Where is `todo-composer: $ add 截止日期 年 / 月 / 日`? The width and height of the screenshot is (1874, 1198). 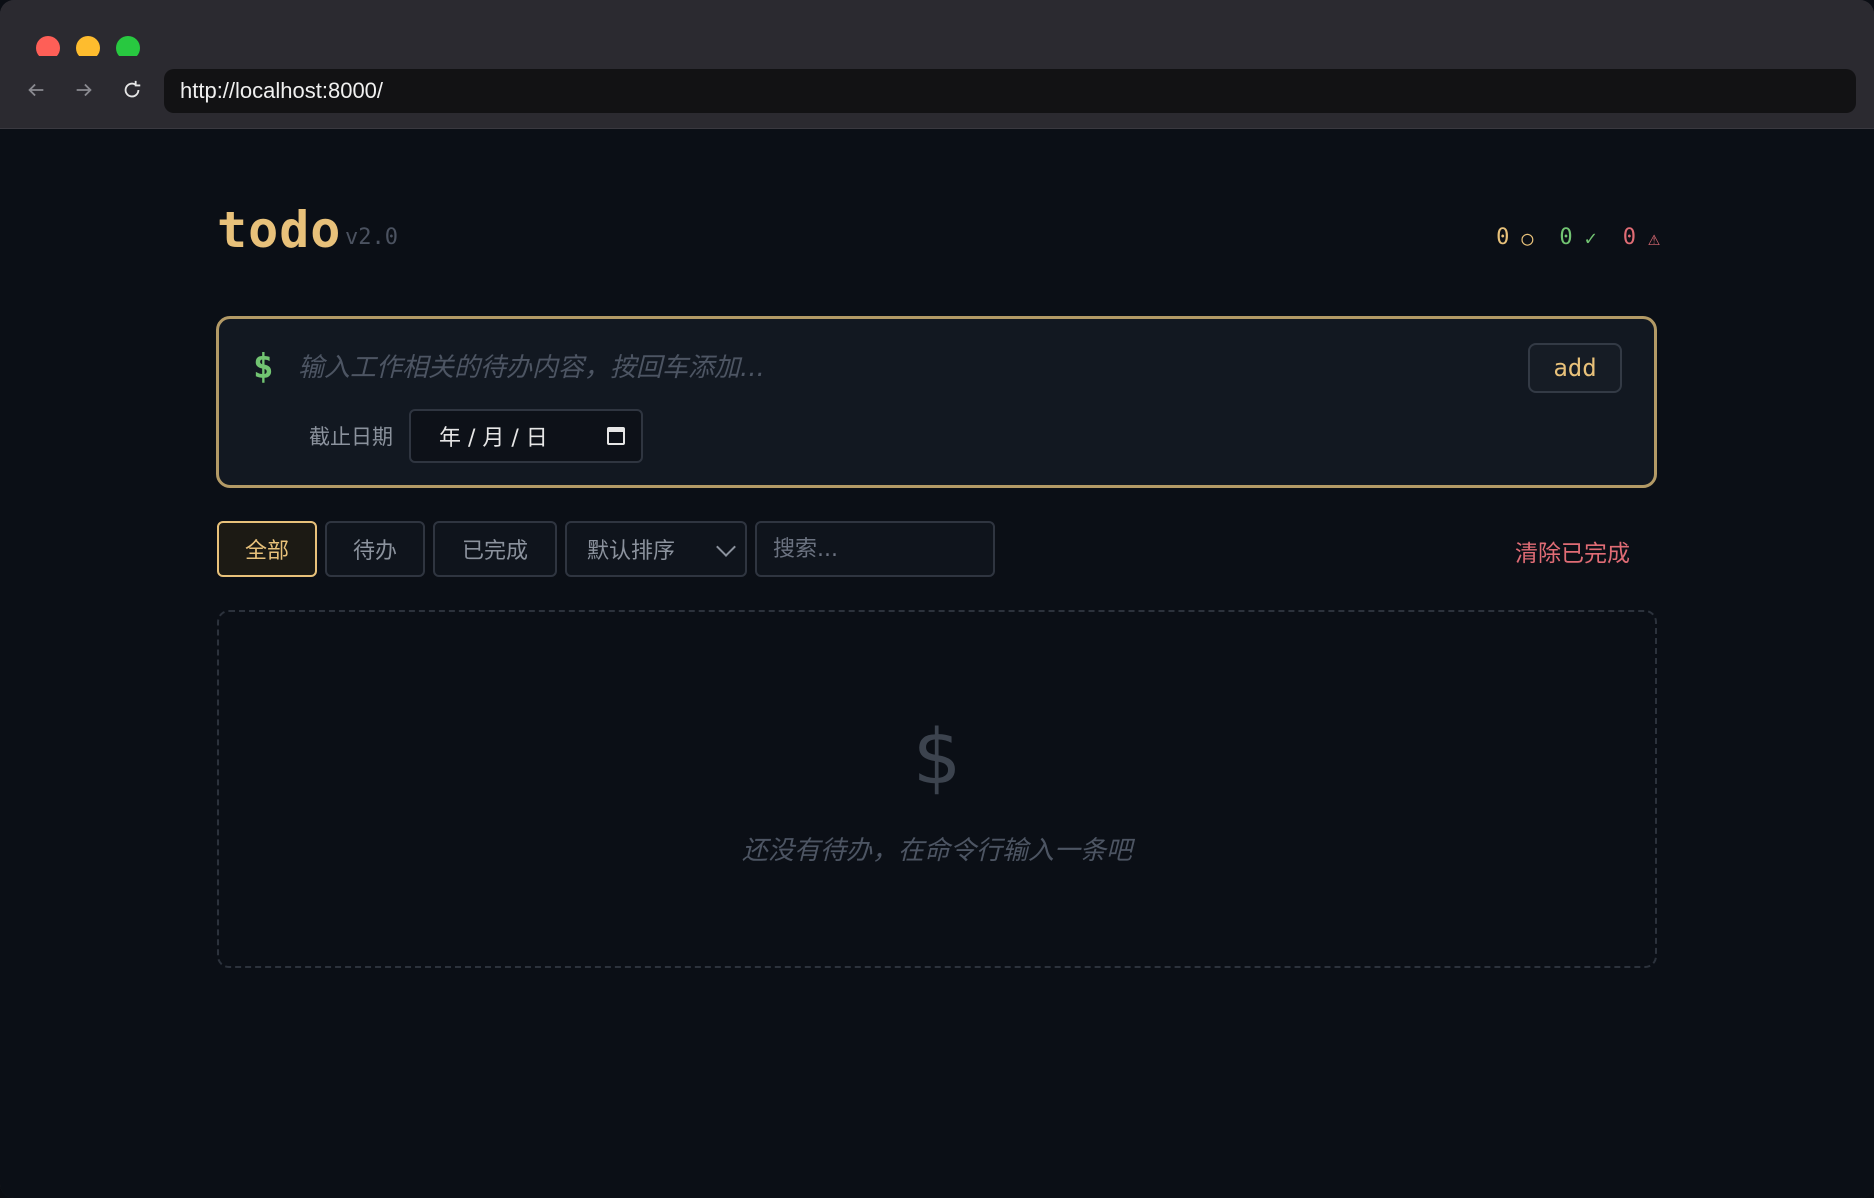 todo-composer: $ add 截止日期 年 / 月 / 日 is located at coordinates (936, 402).